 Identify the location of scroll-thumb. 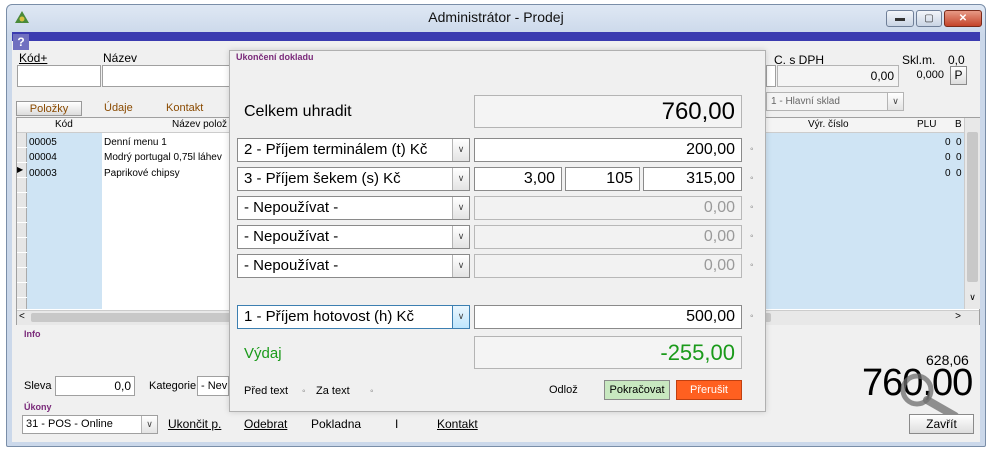
(972, 207).